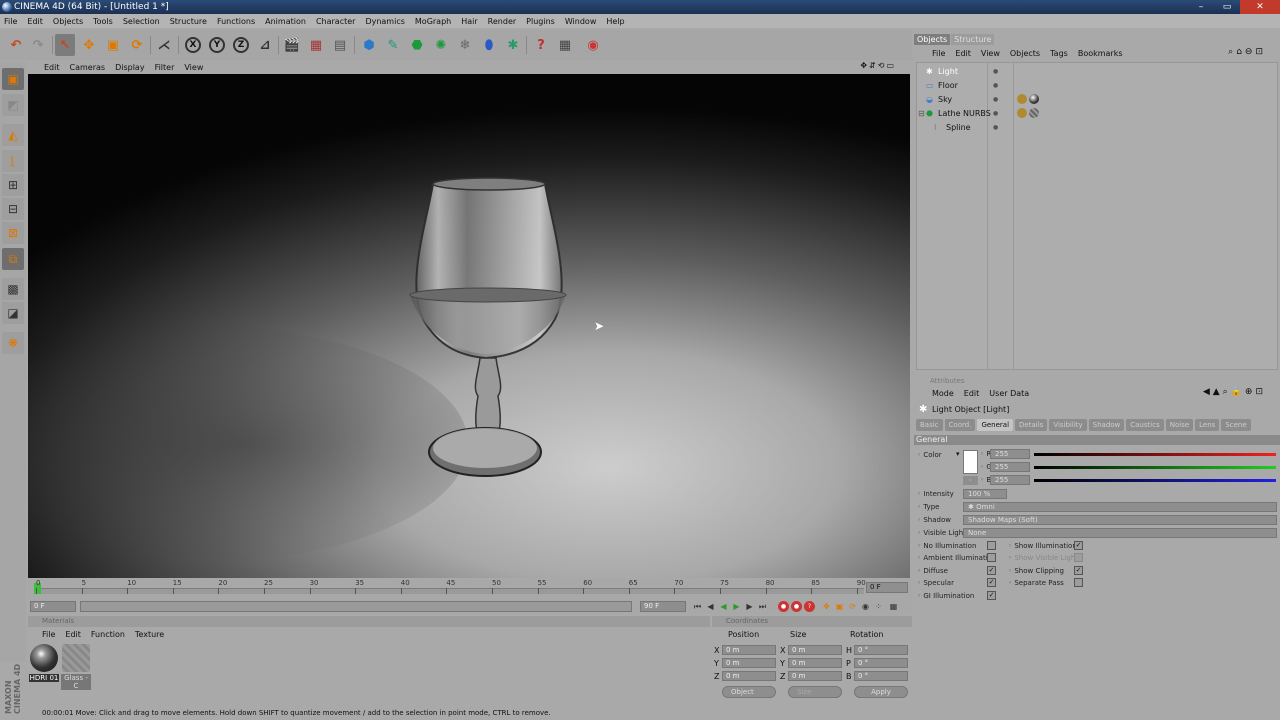 The image size is (1280, 720). Describe the element at coordinates (1097, 113) in the screenshot. I see `tree-item-lathe-nurbs: ⊟ ⬣ Lathe NURBS ●` at that location.